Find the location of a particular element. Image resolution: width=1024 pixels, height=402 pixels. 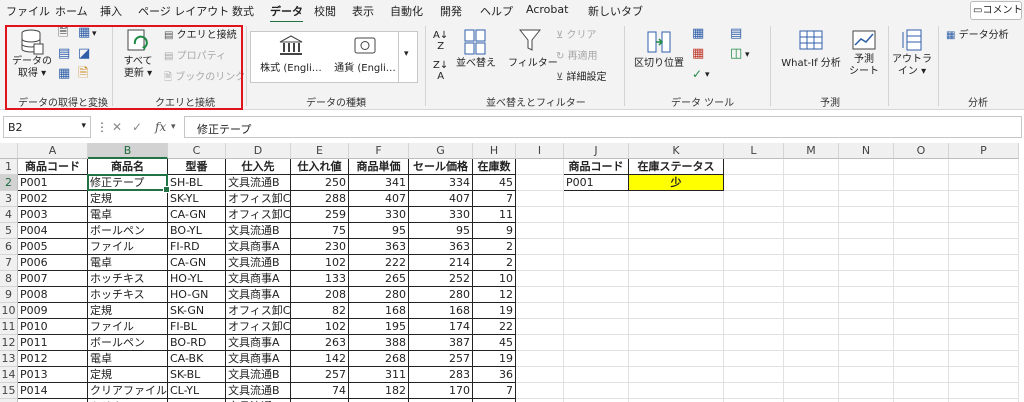

text-to-columns-button: 区切り位置 is located at coordinates (659, 49).